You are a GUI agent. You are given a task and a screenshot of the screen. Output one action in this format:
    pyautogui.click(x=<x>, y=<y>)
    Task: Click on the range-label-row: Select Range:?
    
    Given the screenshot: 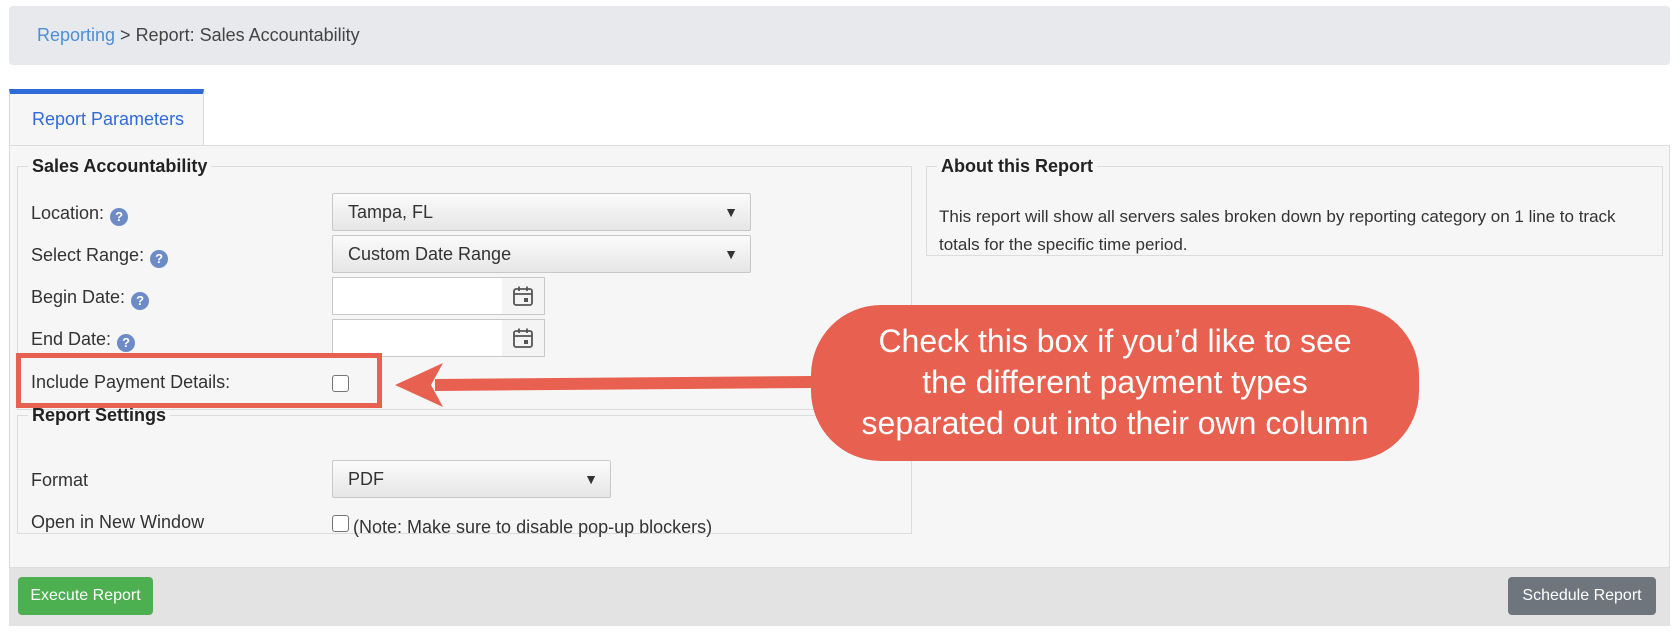 What is the action you would take?
    pyautogui.click(x=100, y=256)
    